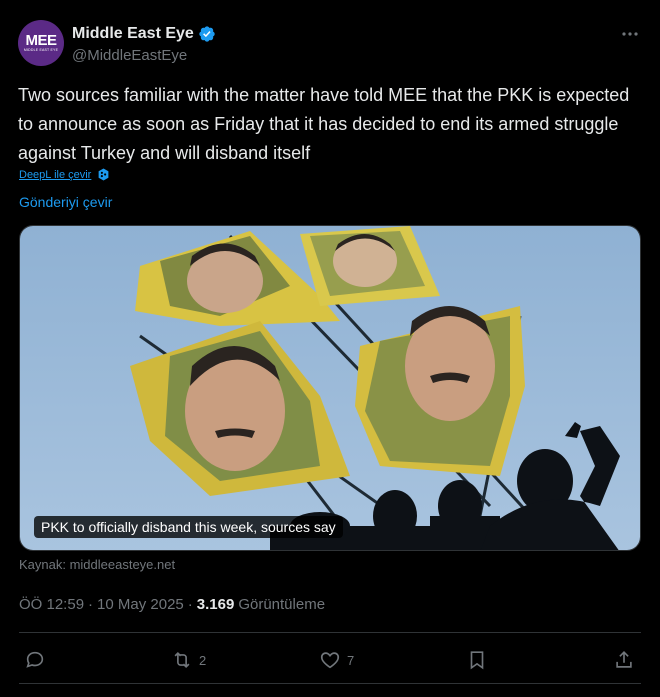 The height and width of the screenshot is (697, 660). I want to click on heart-icon, so click(330, 660).